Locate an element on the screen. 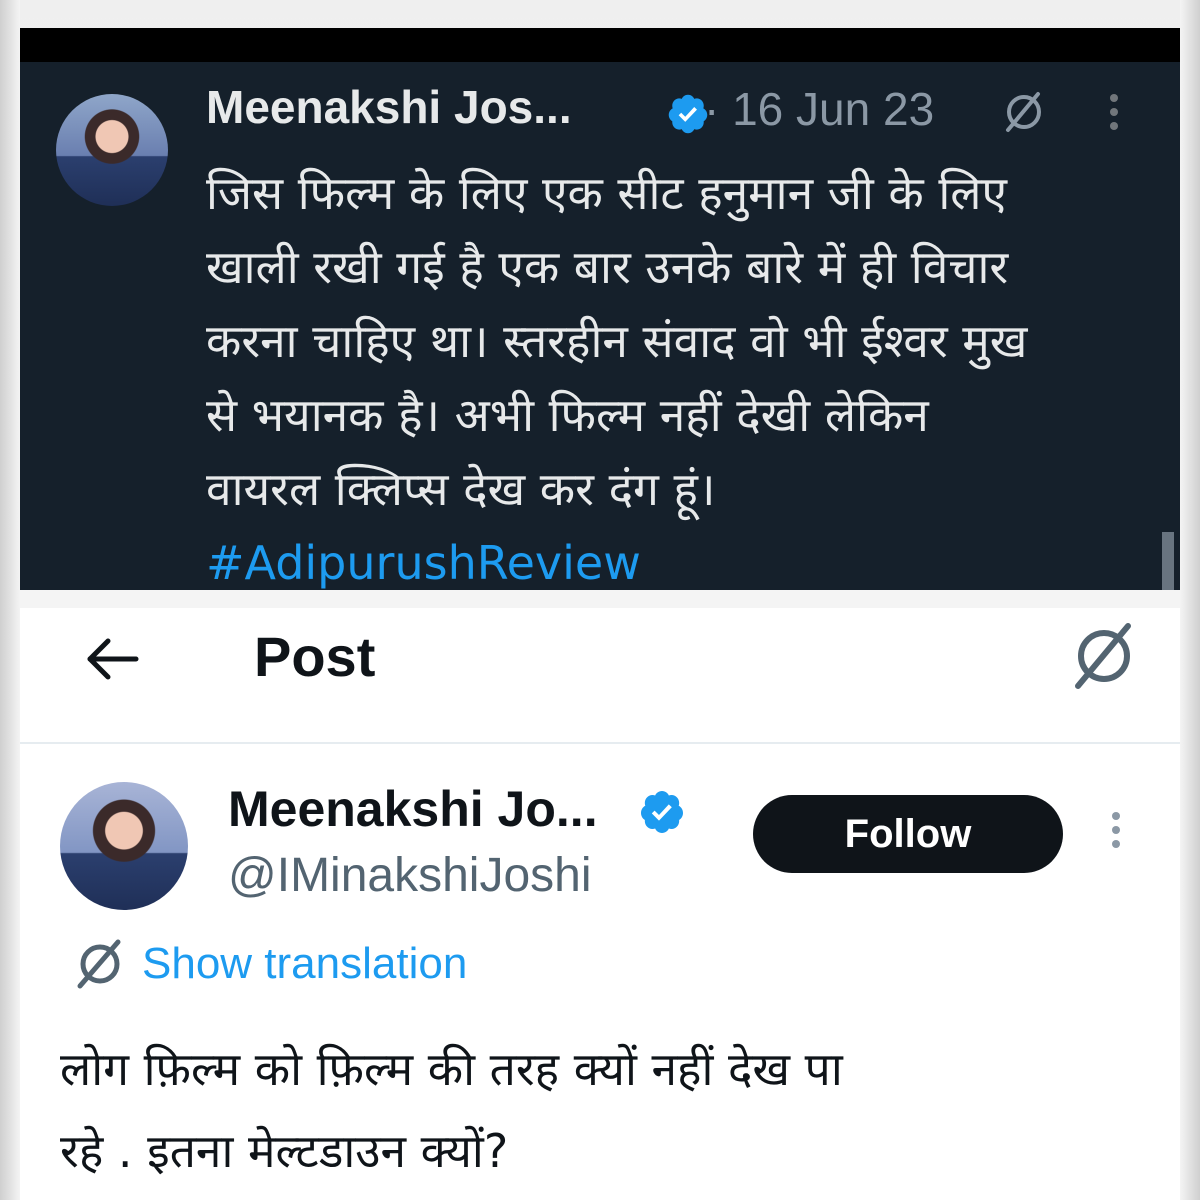 This screenshot has width=1200, height=1200. tweet-date: · 16 Jun 23 is located at coordinates (819, 109).